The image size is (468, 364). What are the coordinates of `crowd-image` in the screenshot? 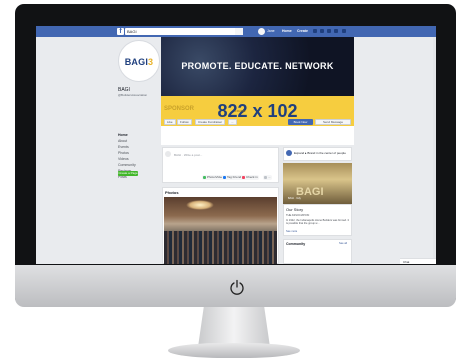 It's located at (220, 247).